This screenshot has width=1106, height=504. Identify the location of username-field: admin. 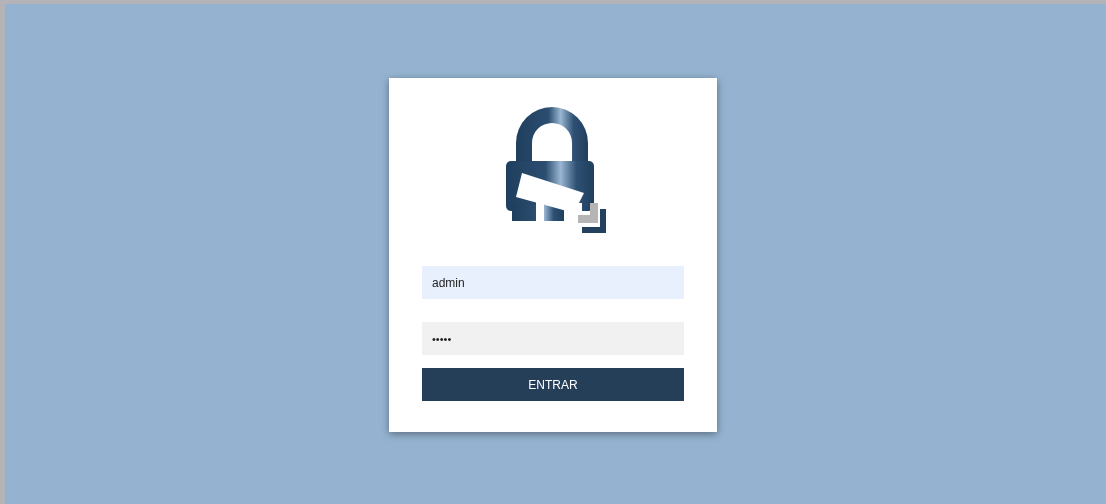
(553, 282).